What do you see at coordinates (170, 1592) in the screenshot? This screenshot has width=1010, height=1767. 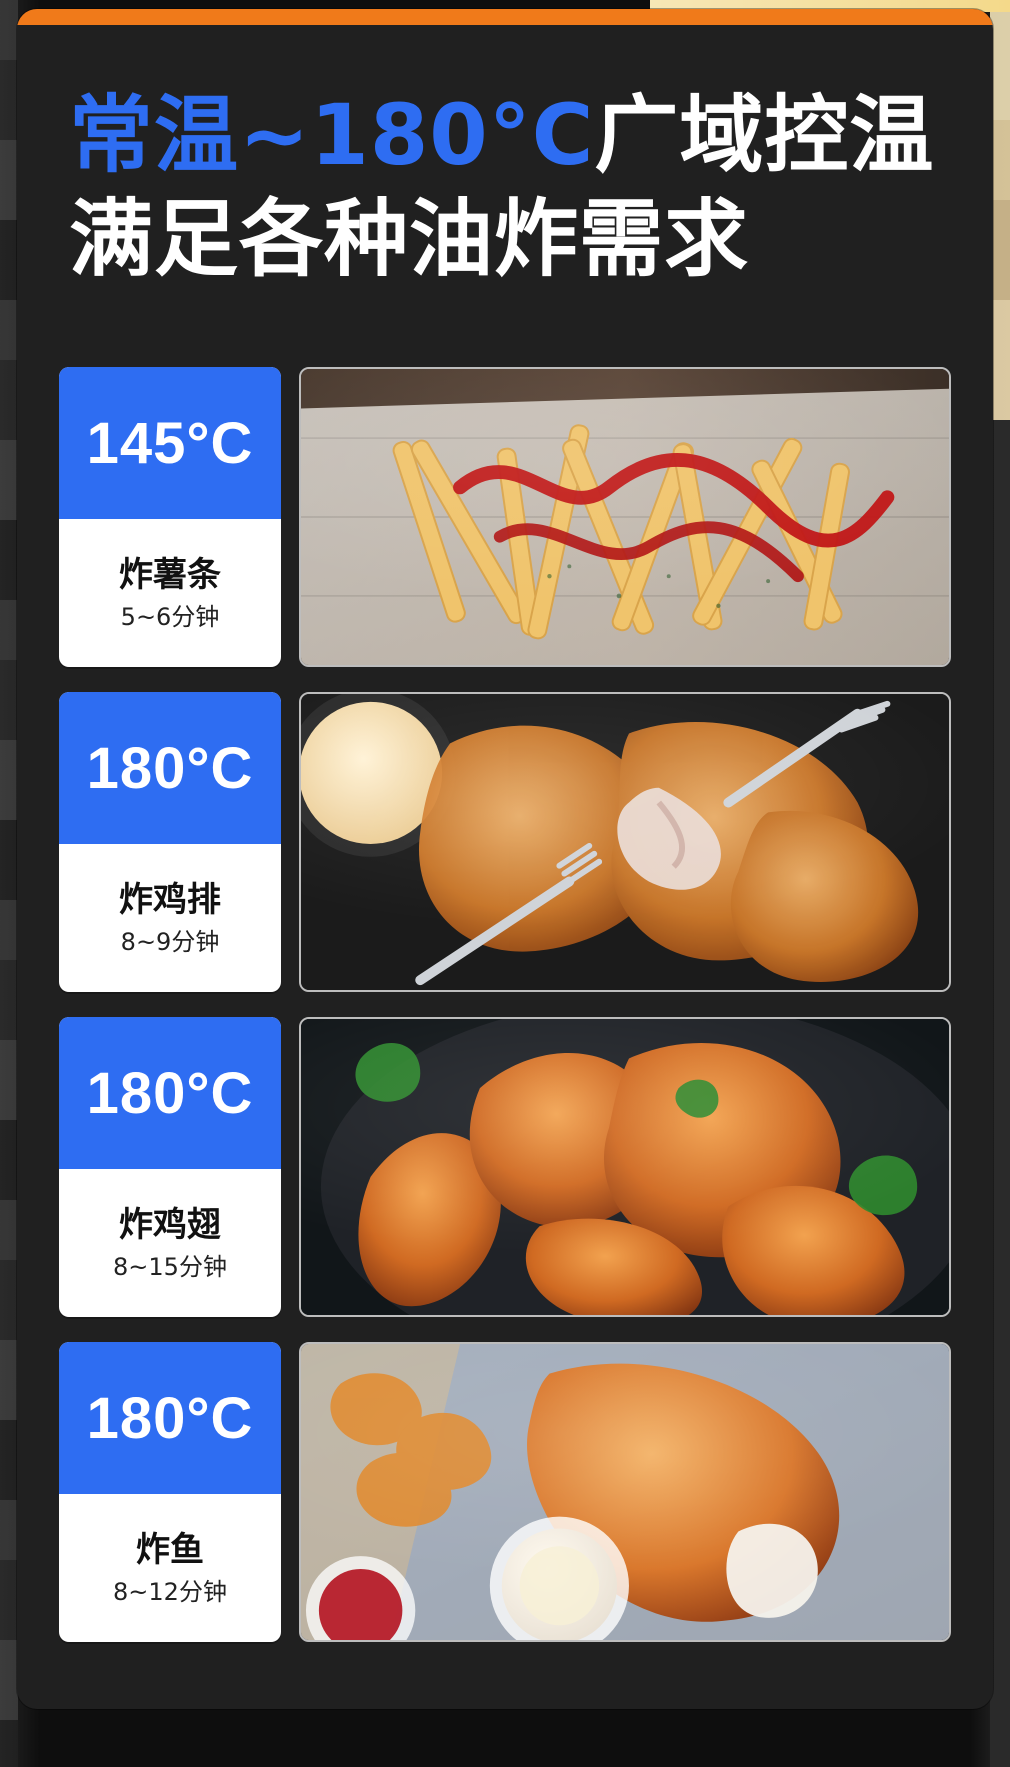 I see `cook-time: 8~12分钟` at bounding box center [170, 1592].